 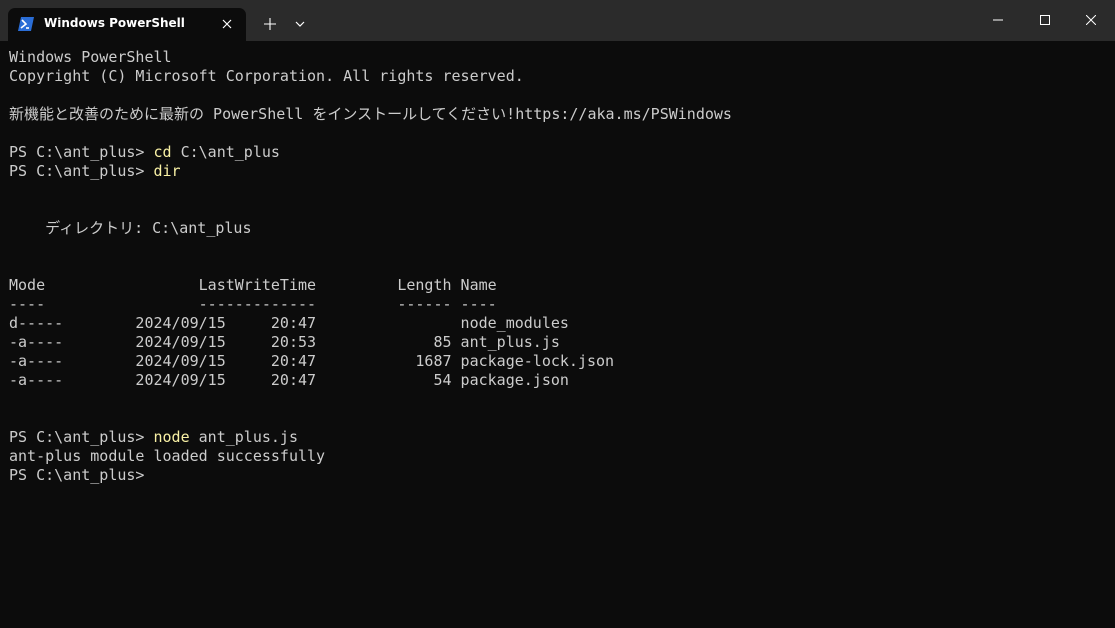 What do you see at coordinates (171, 437) in the screenshot?
I see `command-name: node` at bounding box center [171, 437].